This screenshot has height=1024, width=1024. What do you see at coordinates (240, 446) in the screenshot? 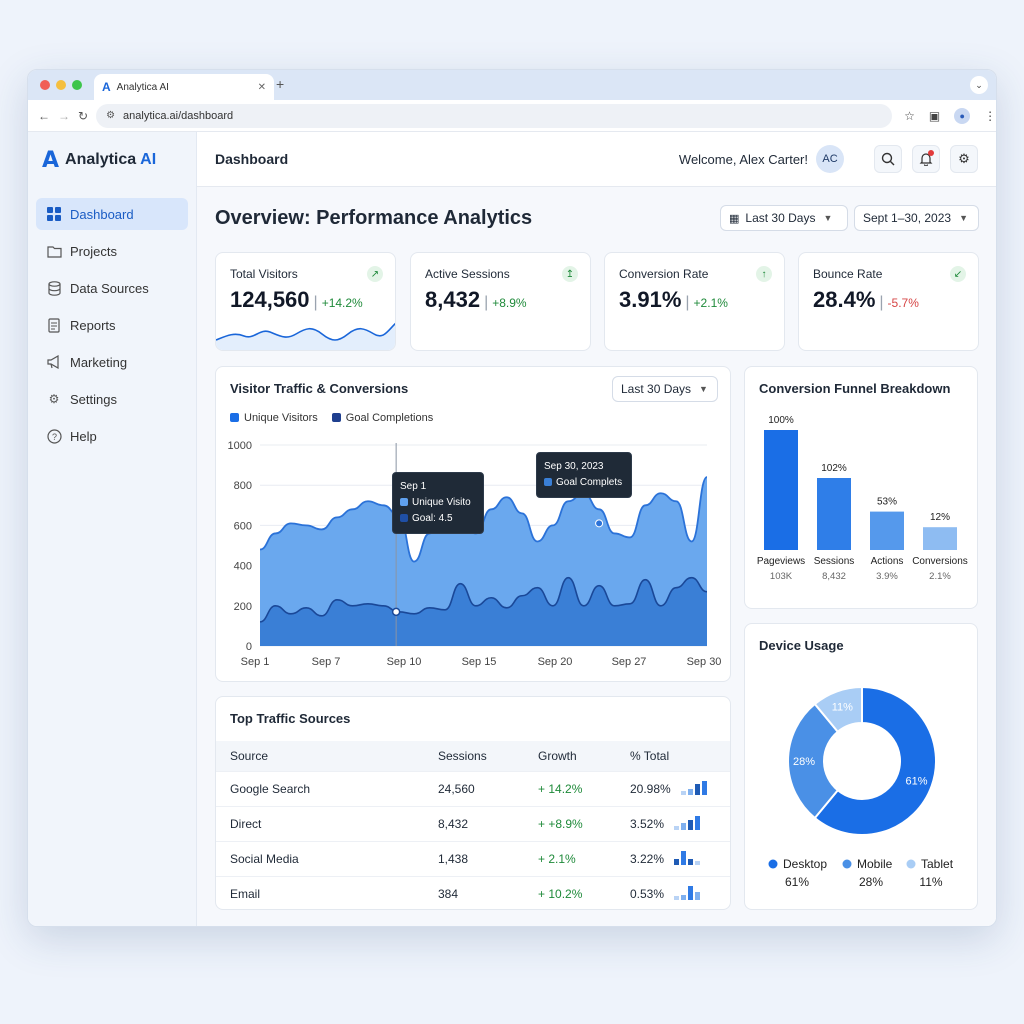
I see `y-tick-label: 1000` at bounding box center [240, 446].